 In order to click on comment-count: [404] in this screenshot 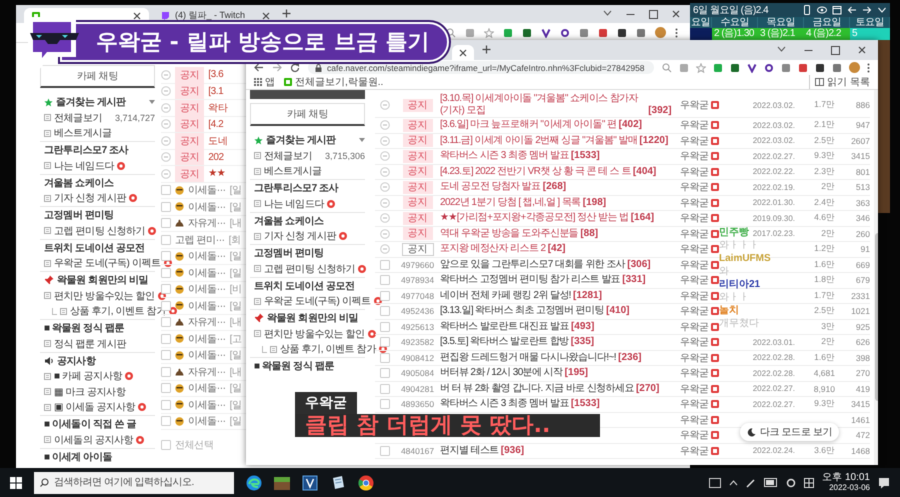, I will do `click(644, 171)`.